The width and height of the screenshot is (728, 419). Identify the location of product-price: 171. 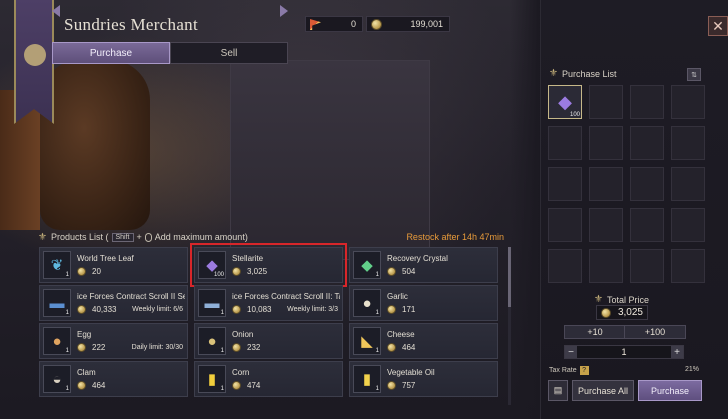
(401, 309).